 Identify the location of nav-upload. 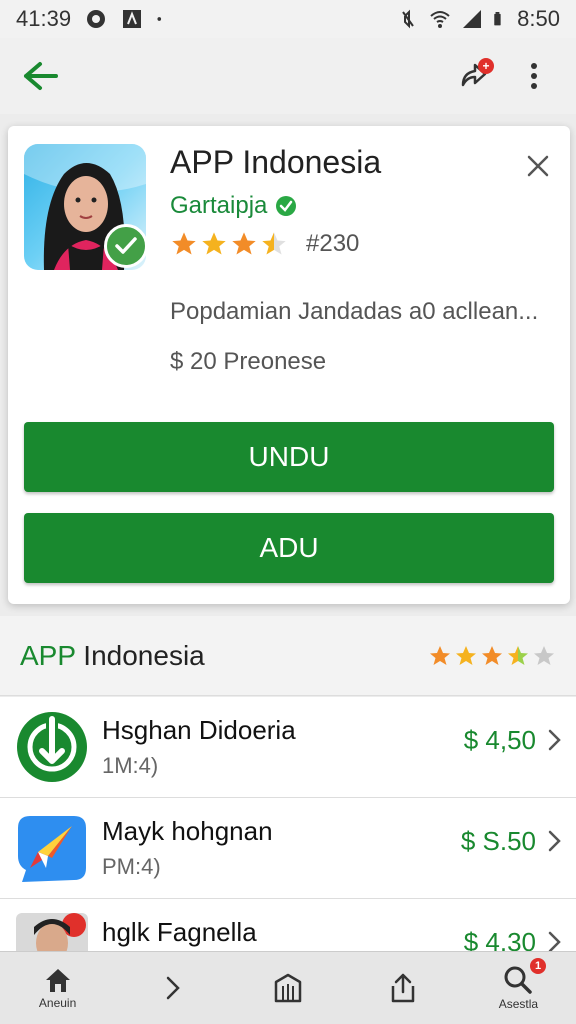
(403, 988).